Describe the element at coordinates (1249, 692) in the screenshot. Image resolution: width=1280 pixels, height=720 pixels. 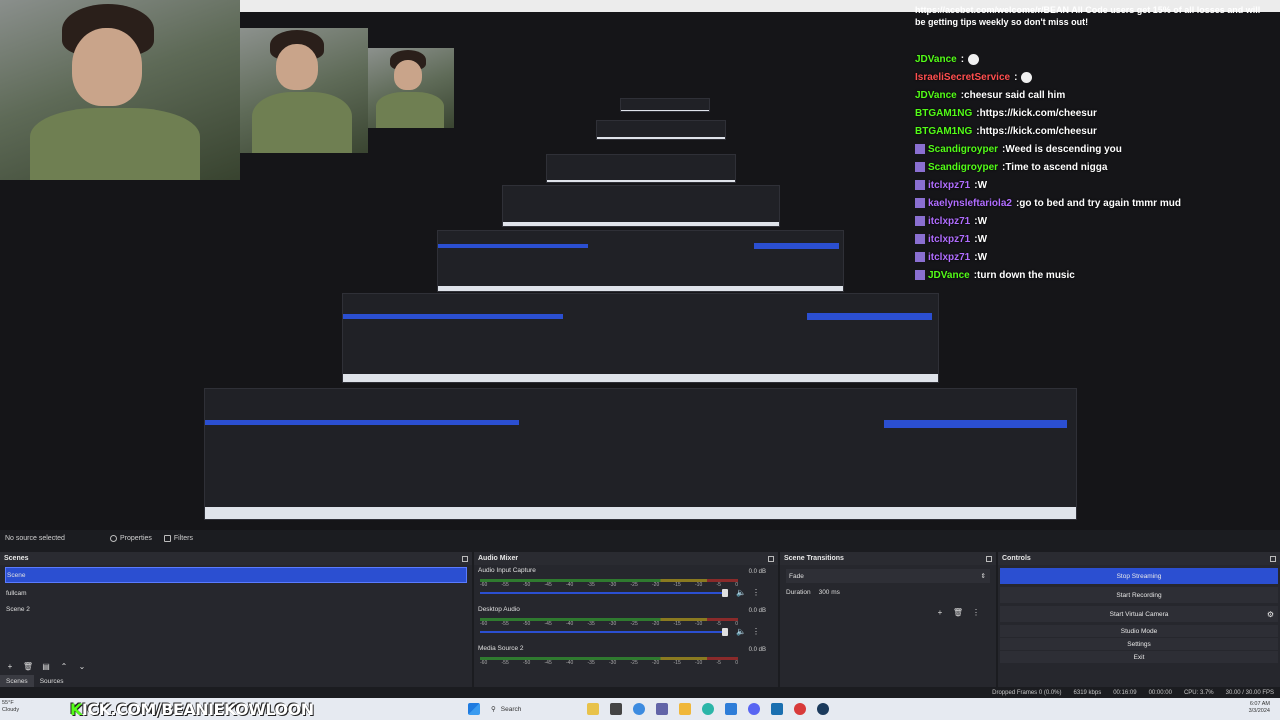
I see `fps: 30.00 / 30.00 FPS` at that location.